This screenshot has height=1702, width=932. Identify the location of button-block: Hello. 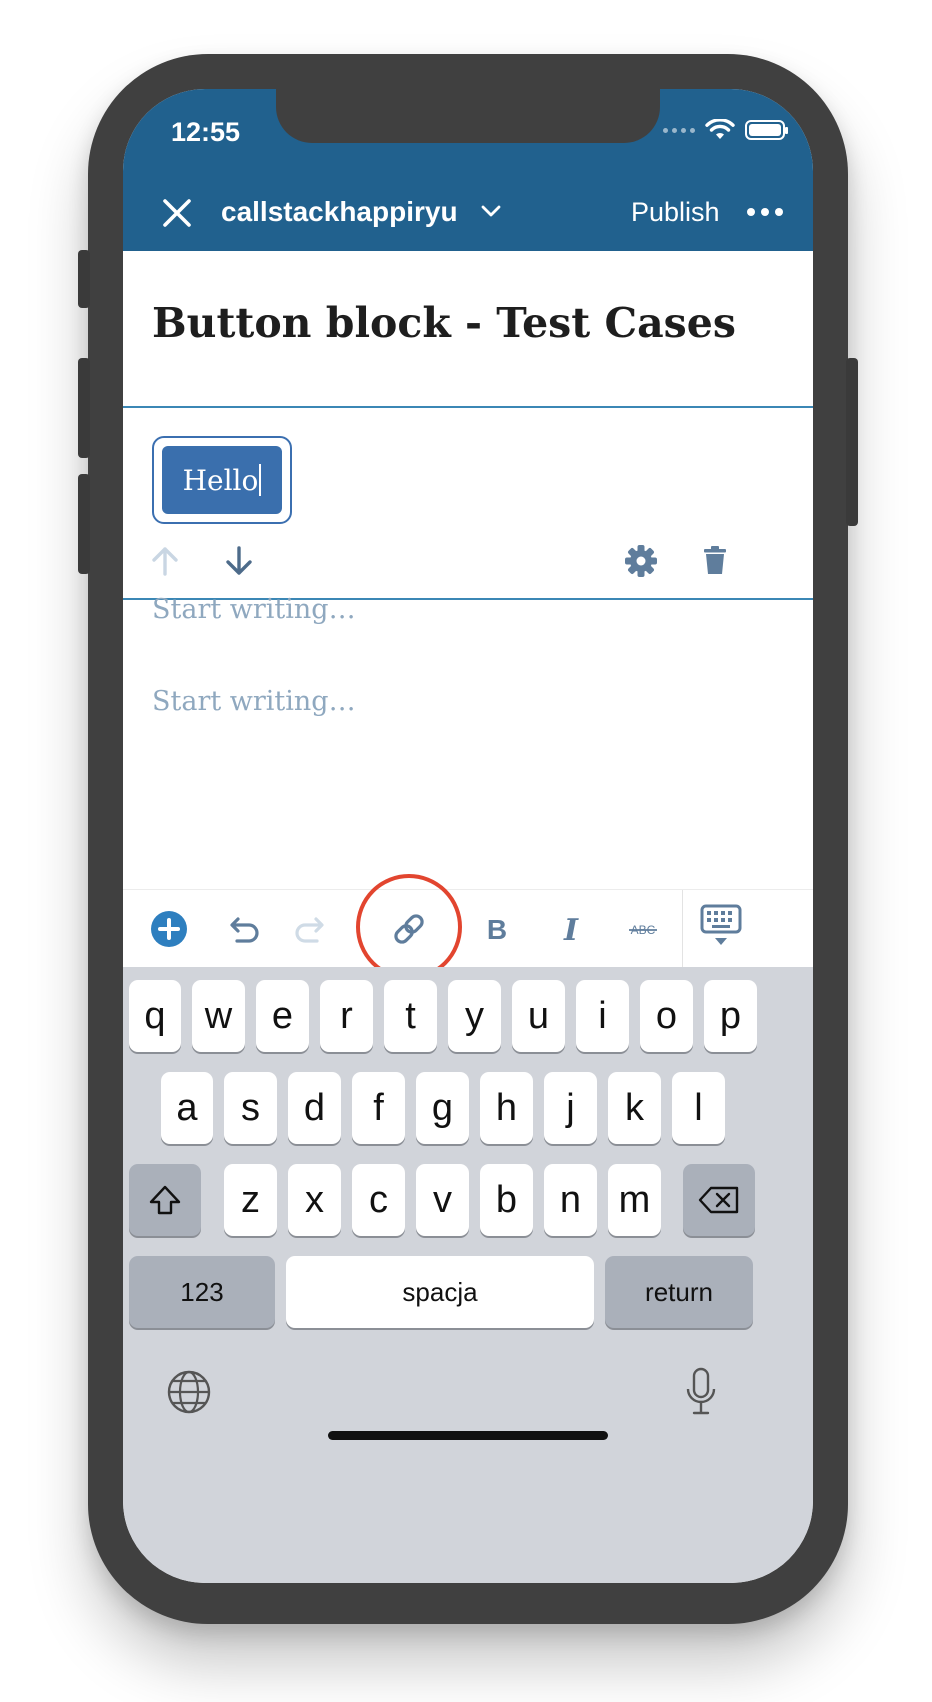
(222, 480).